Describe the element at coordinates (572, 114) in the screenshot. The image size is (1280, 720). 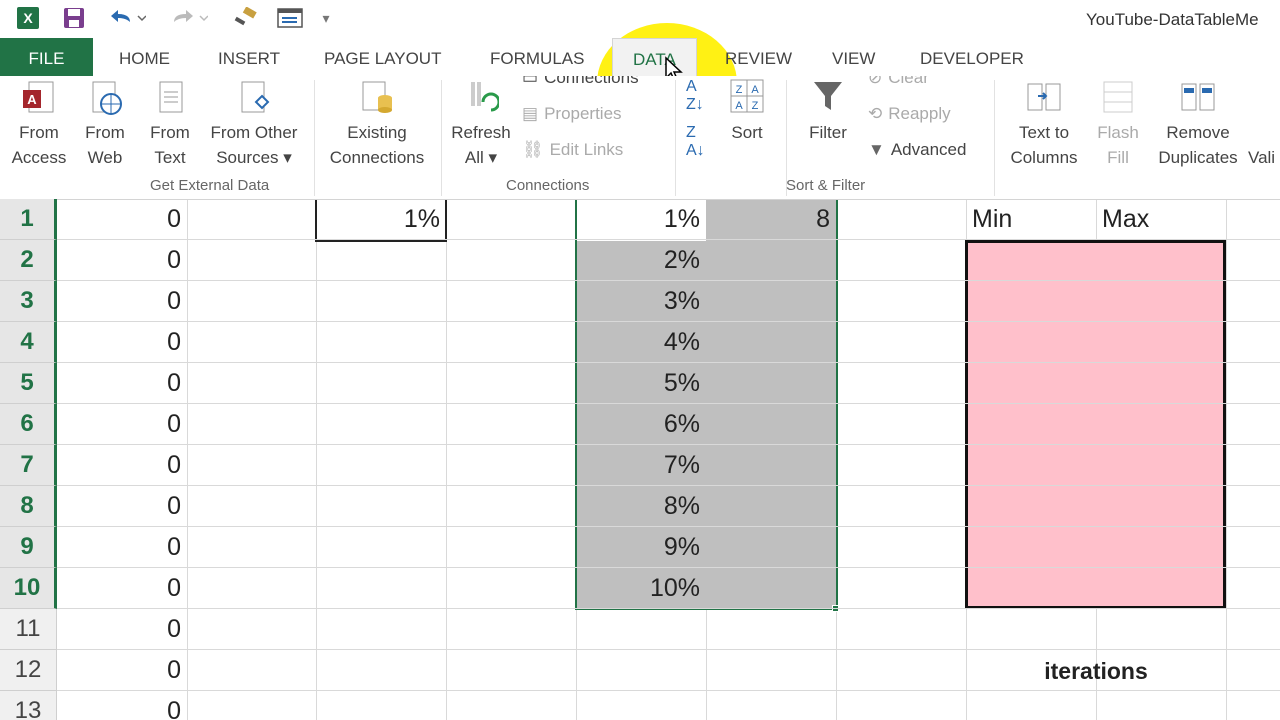
I see `properties-button: ▤ Properties` at that location.